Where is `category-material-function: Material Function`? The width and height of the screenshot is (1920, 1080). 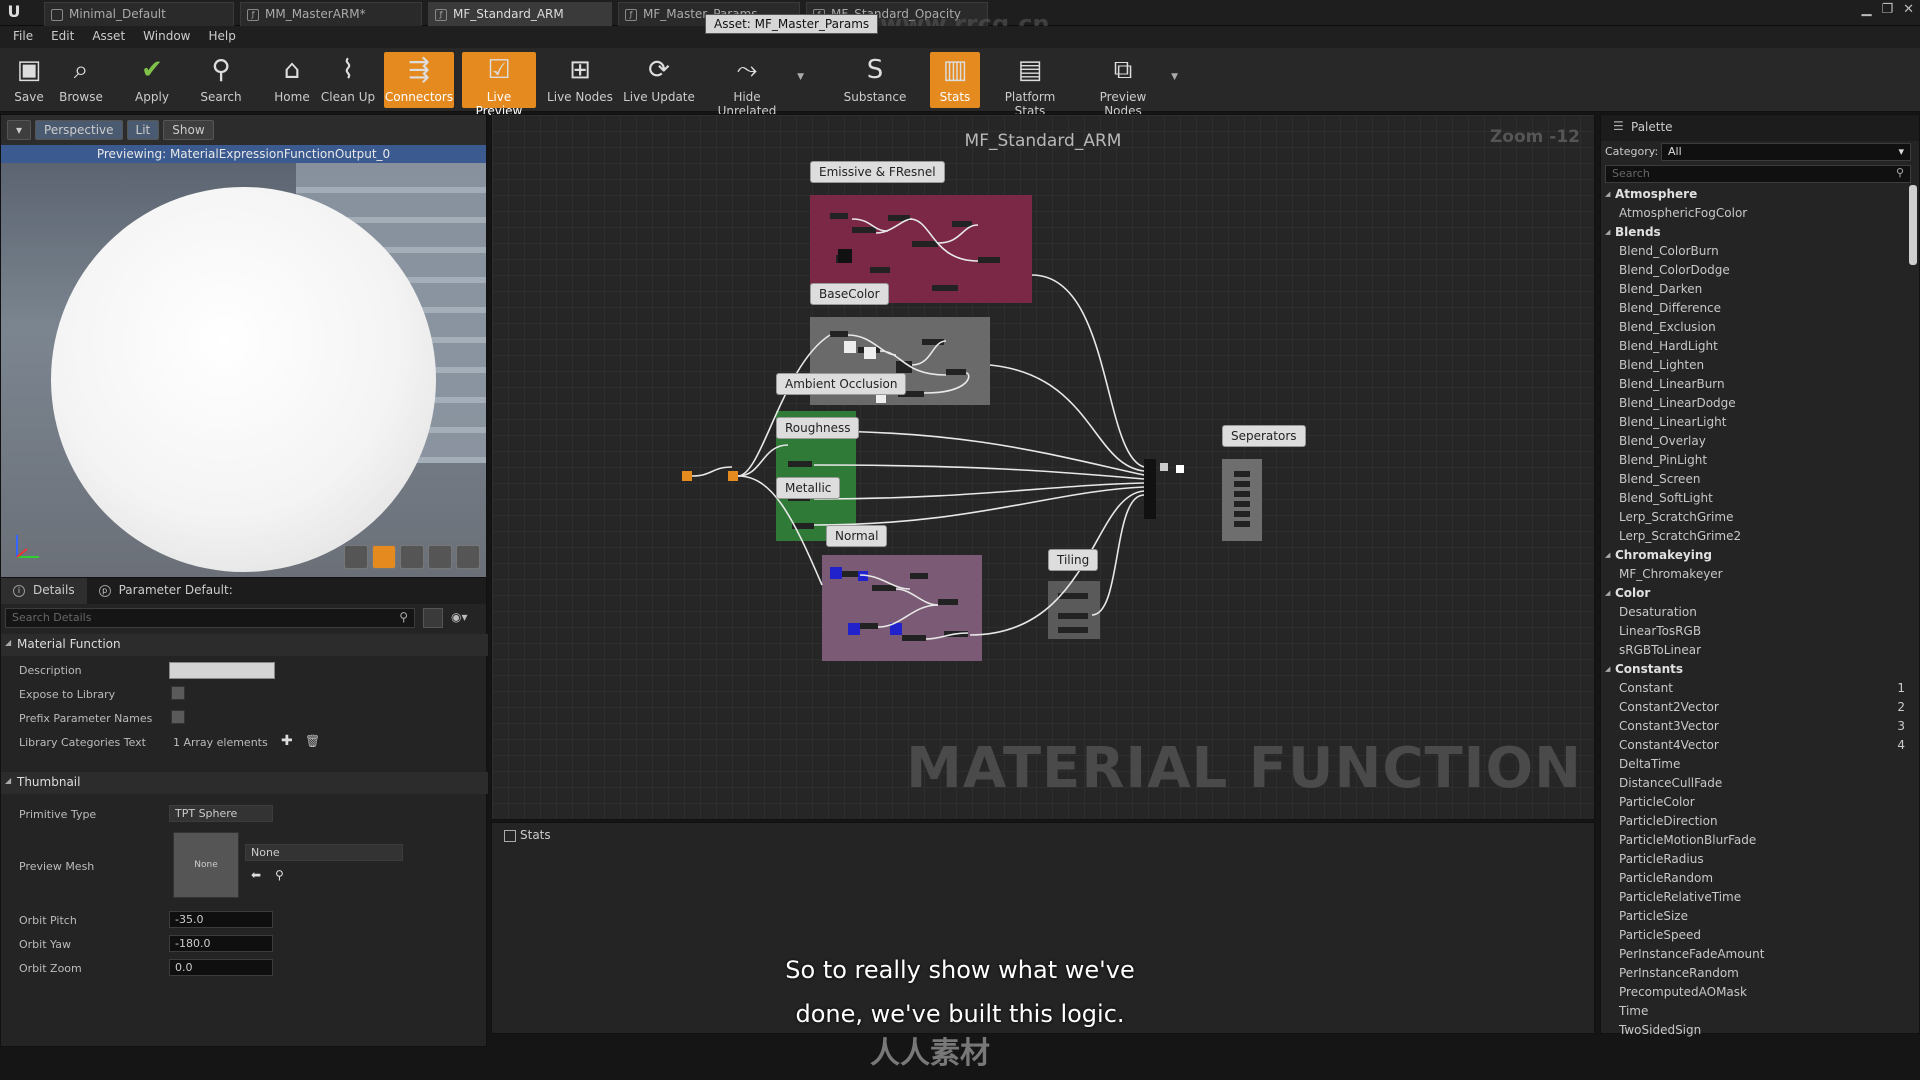 category-material-function: Material Function is located at coordinates (244, 645).